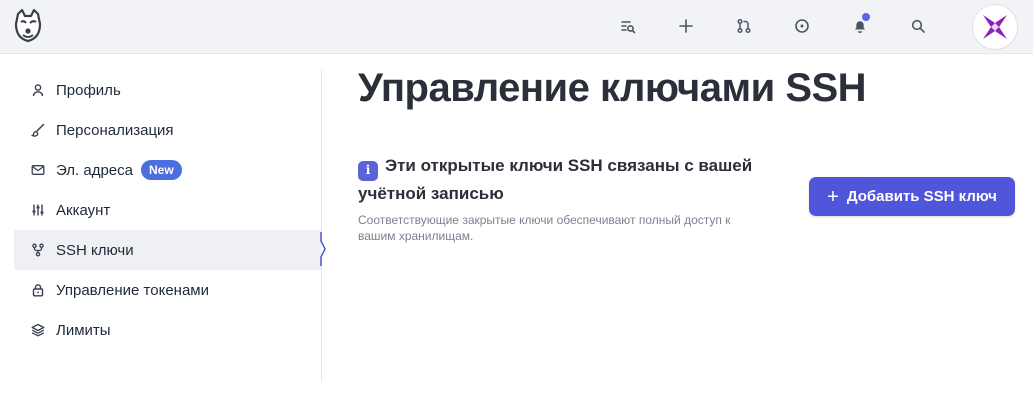 This screenshot has height=394, width=1033. I want to click on user-avatar, so click(995, 27).